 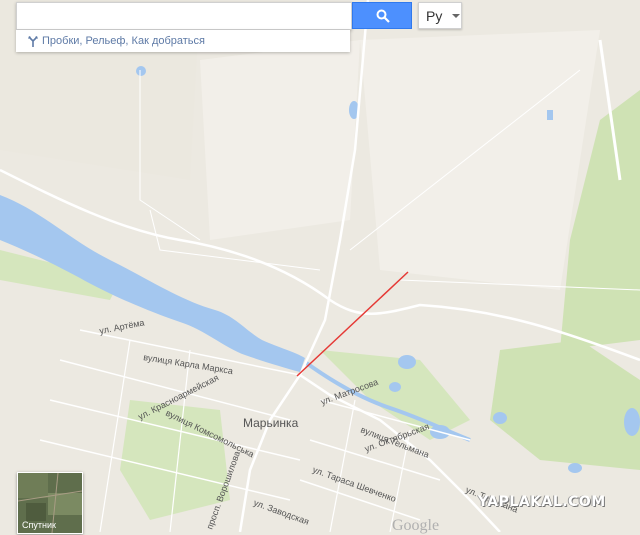 I want to click on field-area, so click(x=280, y=140).